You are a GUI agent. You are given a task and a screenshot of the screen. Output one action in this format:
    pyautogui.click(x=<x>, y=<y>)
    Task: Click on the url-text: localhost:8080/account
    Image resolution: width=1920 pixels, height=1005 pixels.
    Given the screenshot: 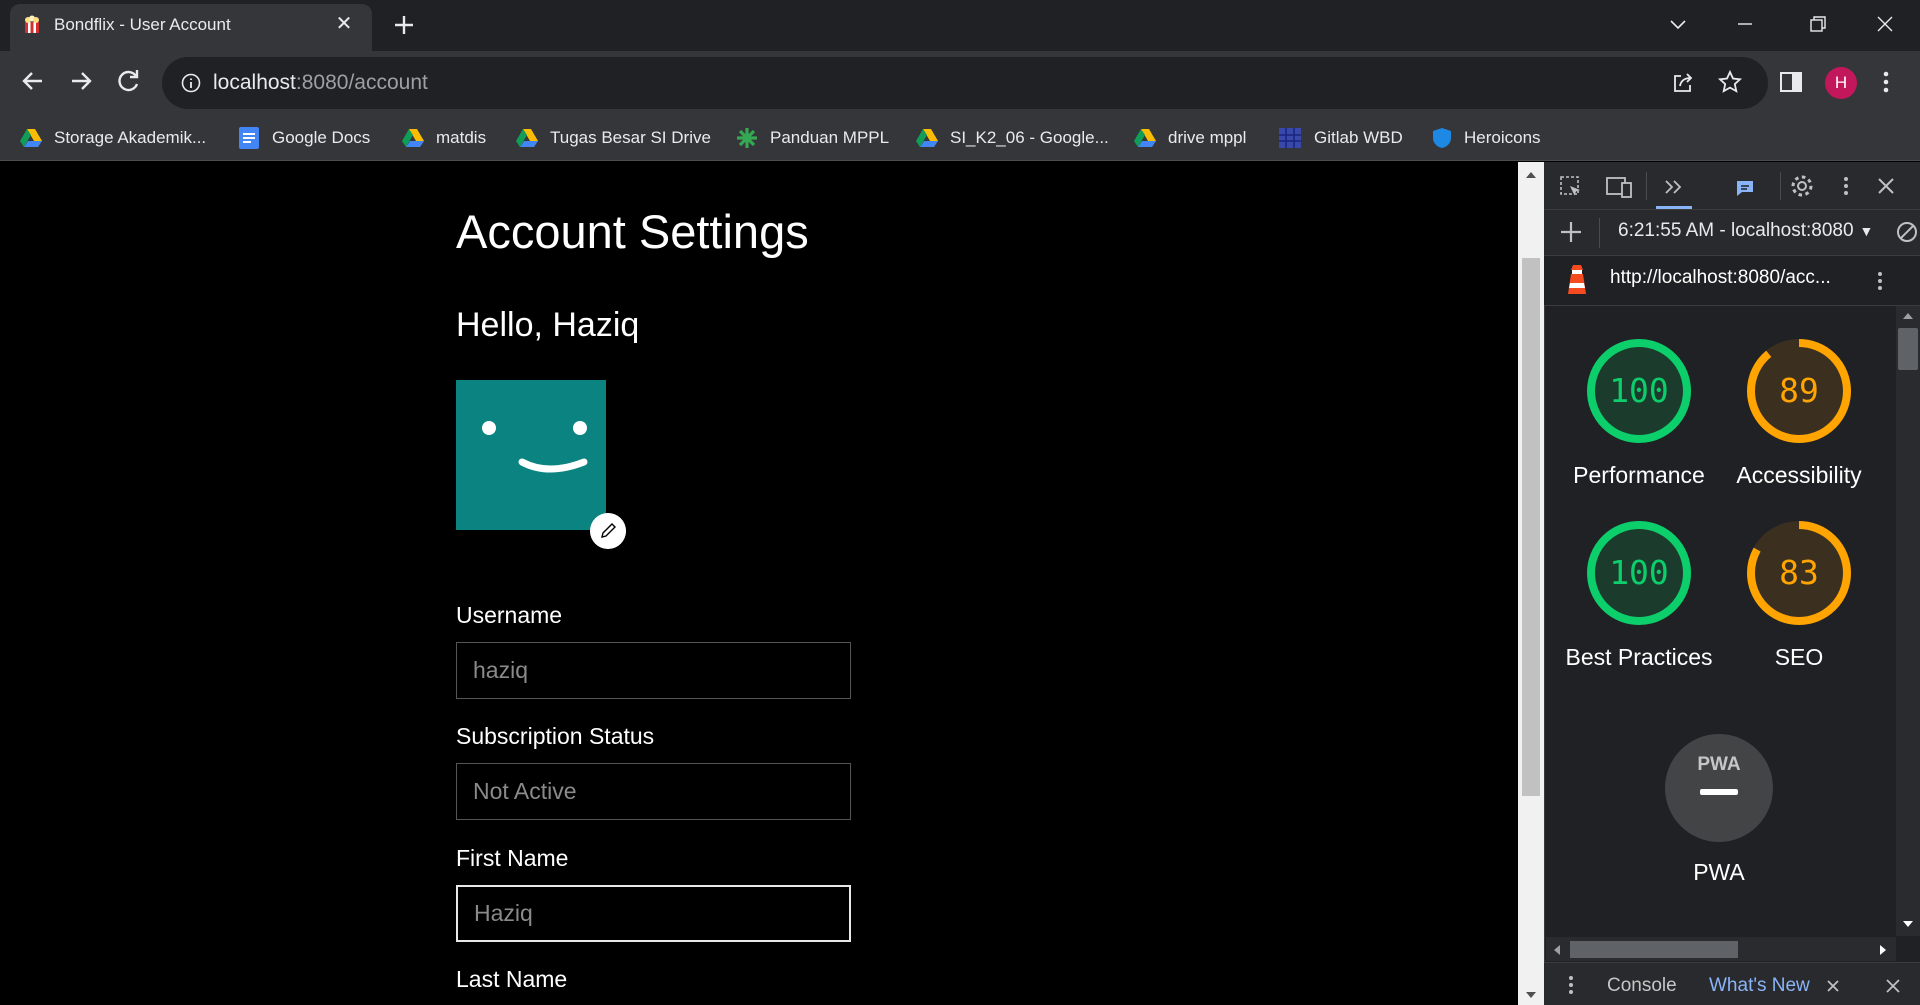 What is the action you would take?
    pyautogui.click(x=320, y=83)
    